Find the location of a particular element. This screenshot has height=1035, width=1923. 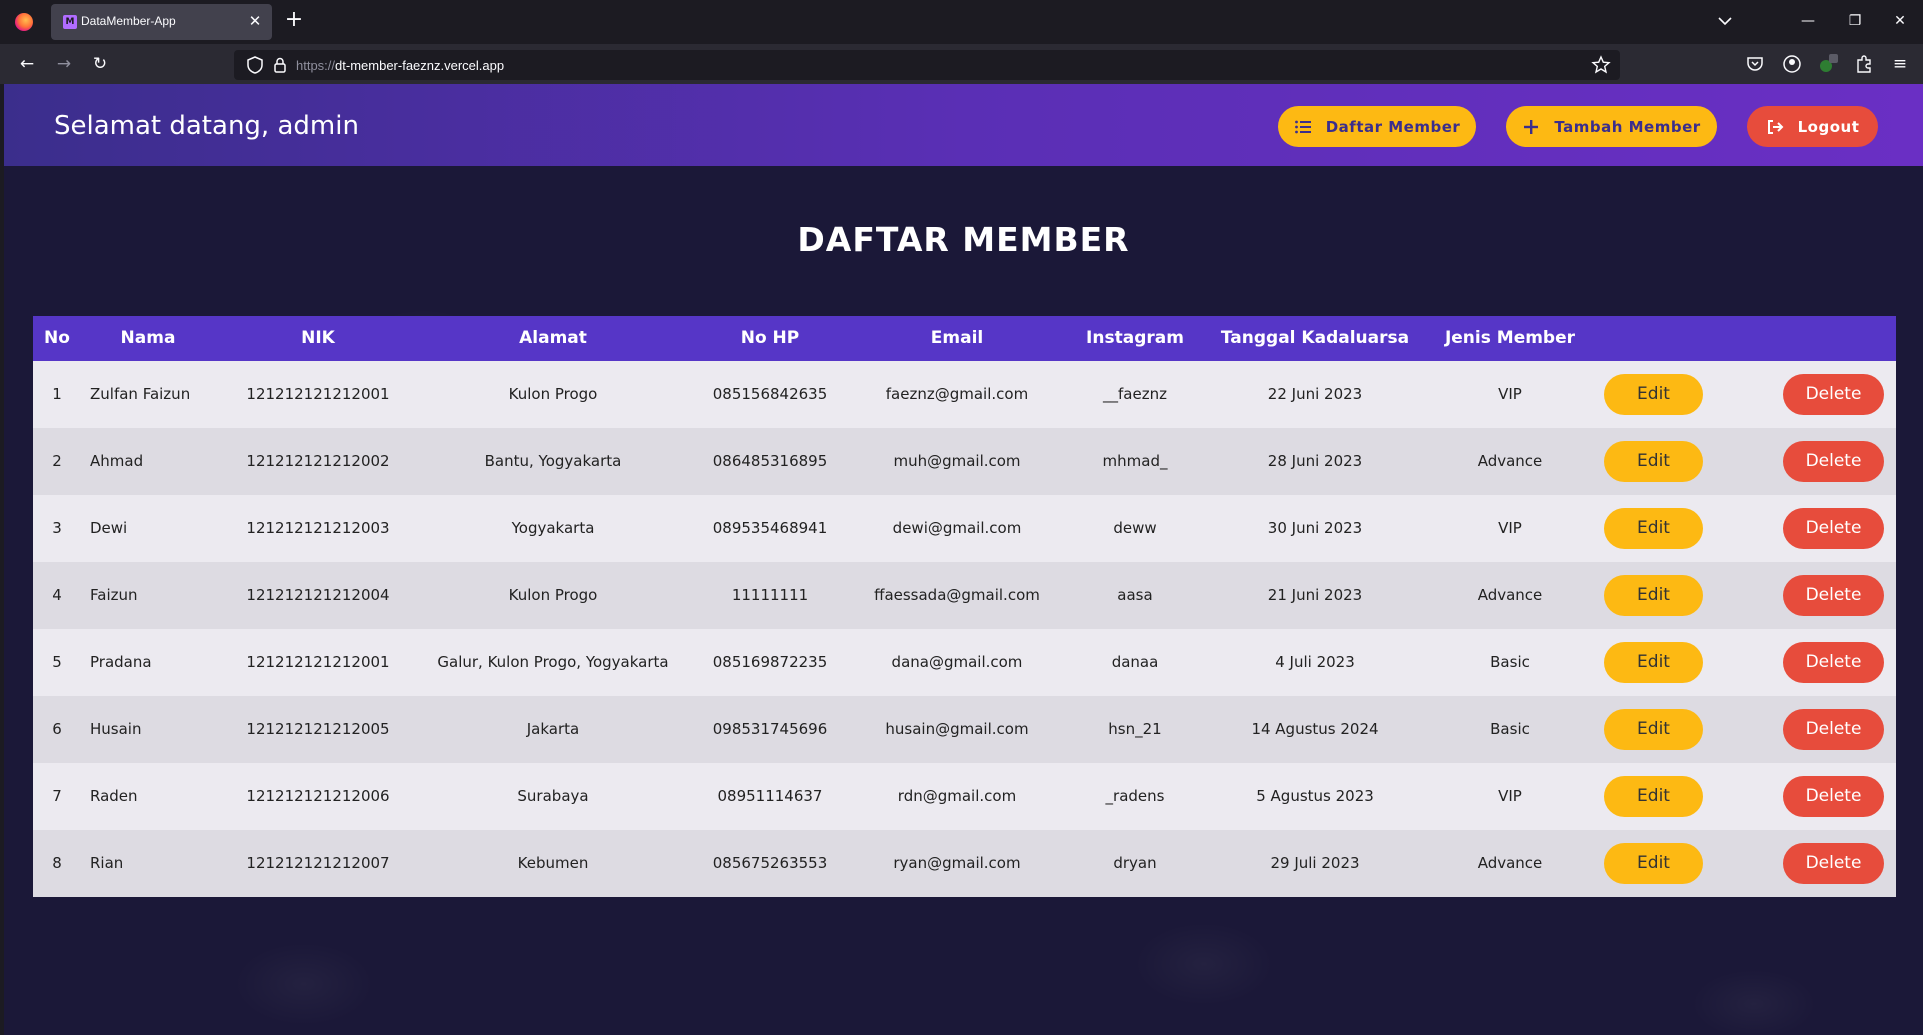

logout-icon is located at coordinates (1775, 126).